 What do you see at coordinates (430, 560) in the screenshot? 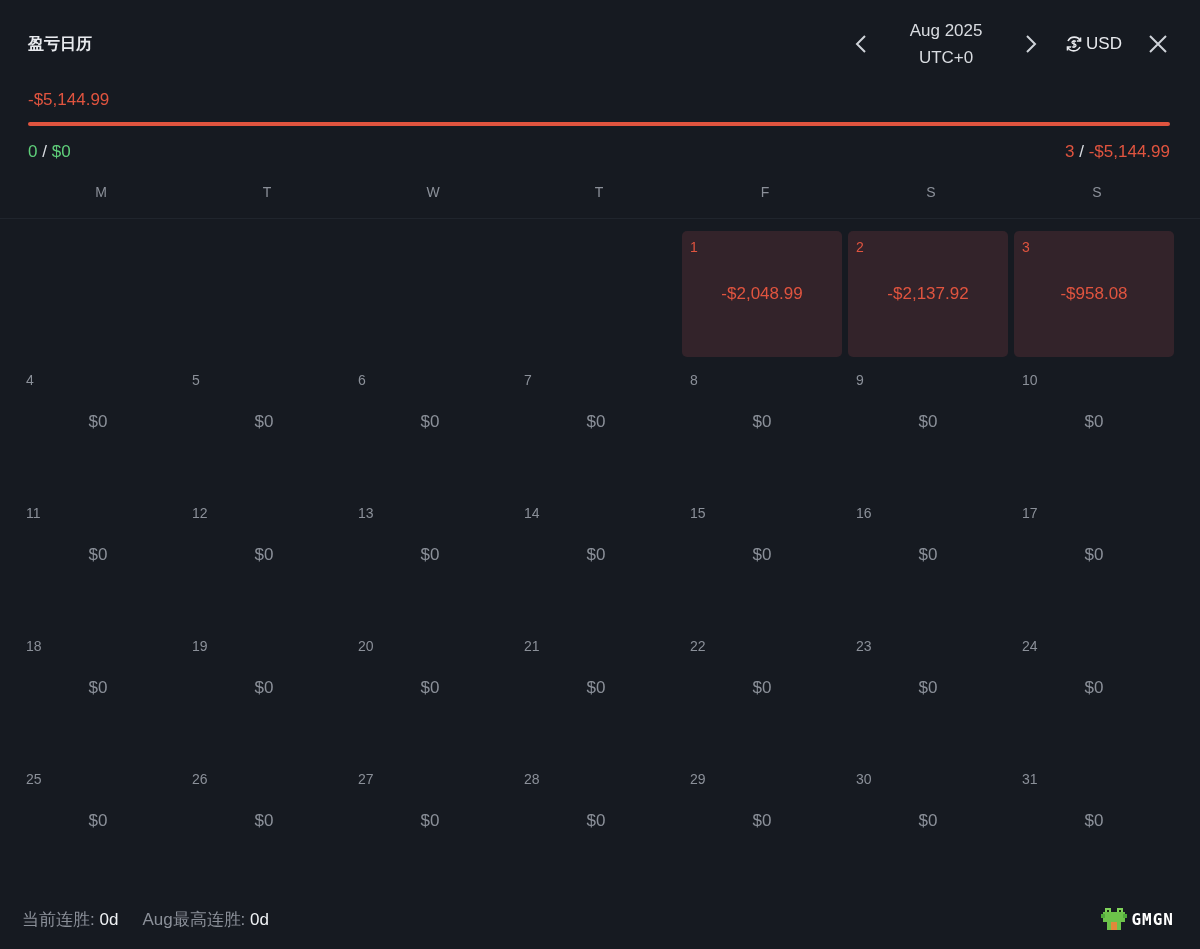
I see `day-cell: 13 $0` at bounding box center [430, 560].